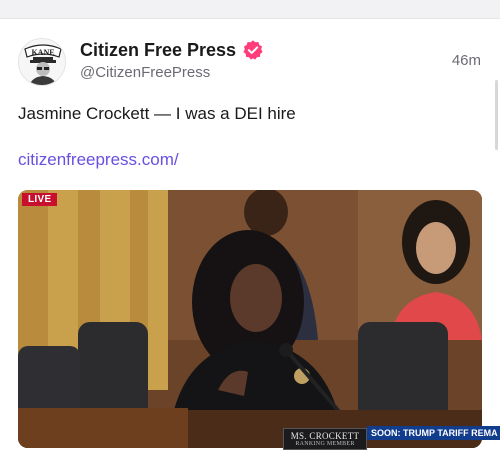 The height and width of the screenshot is (466, 500). I want to click on post-link: citizenfreepress.com/, so click(98, 160).